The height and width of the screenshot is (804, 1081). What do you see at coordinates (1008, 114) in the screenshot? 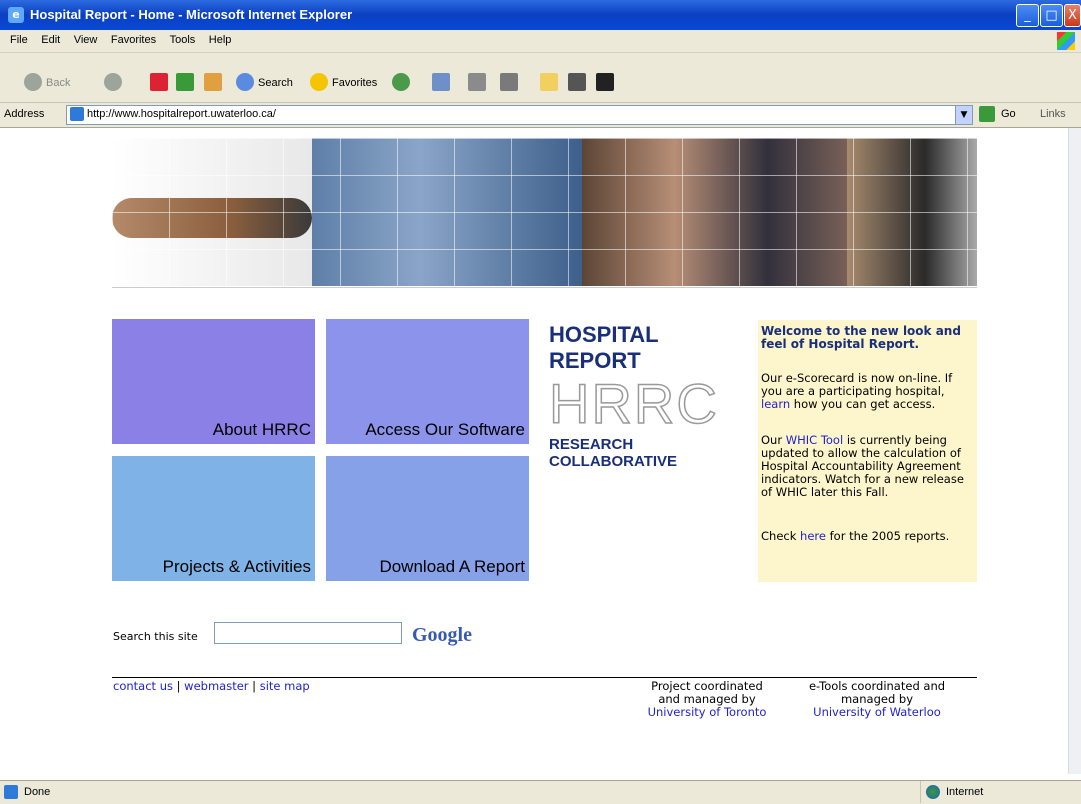
I see `go-button: Go` at bounding box center [1008, 114].